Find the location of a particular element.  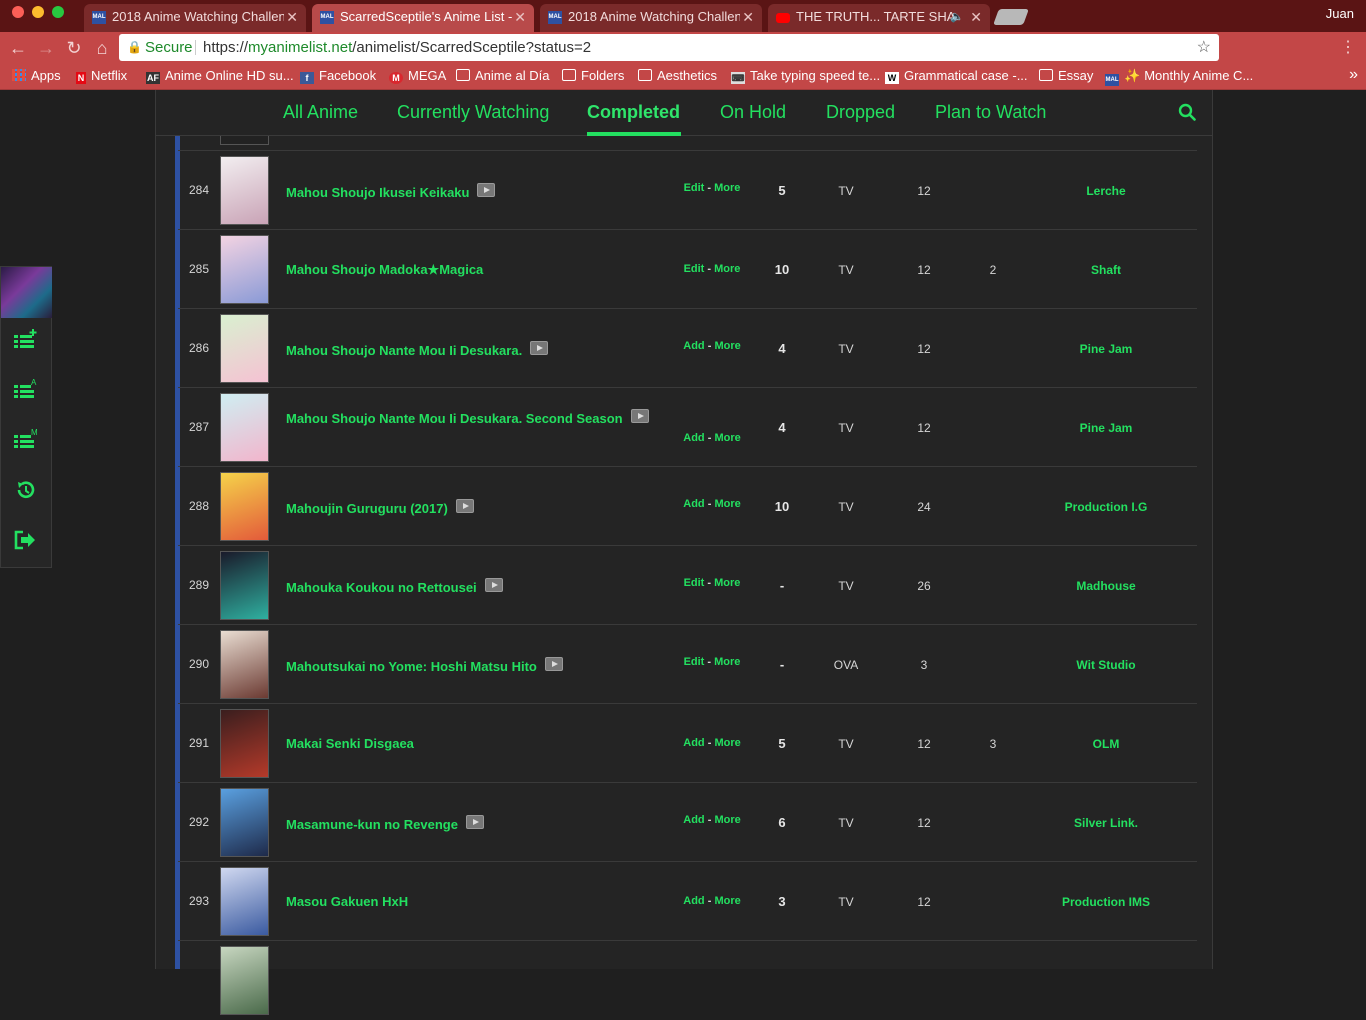

list-manga-icon: M is located at coordinates (26, 440).